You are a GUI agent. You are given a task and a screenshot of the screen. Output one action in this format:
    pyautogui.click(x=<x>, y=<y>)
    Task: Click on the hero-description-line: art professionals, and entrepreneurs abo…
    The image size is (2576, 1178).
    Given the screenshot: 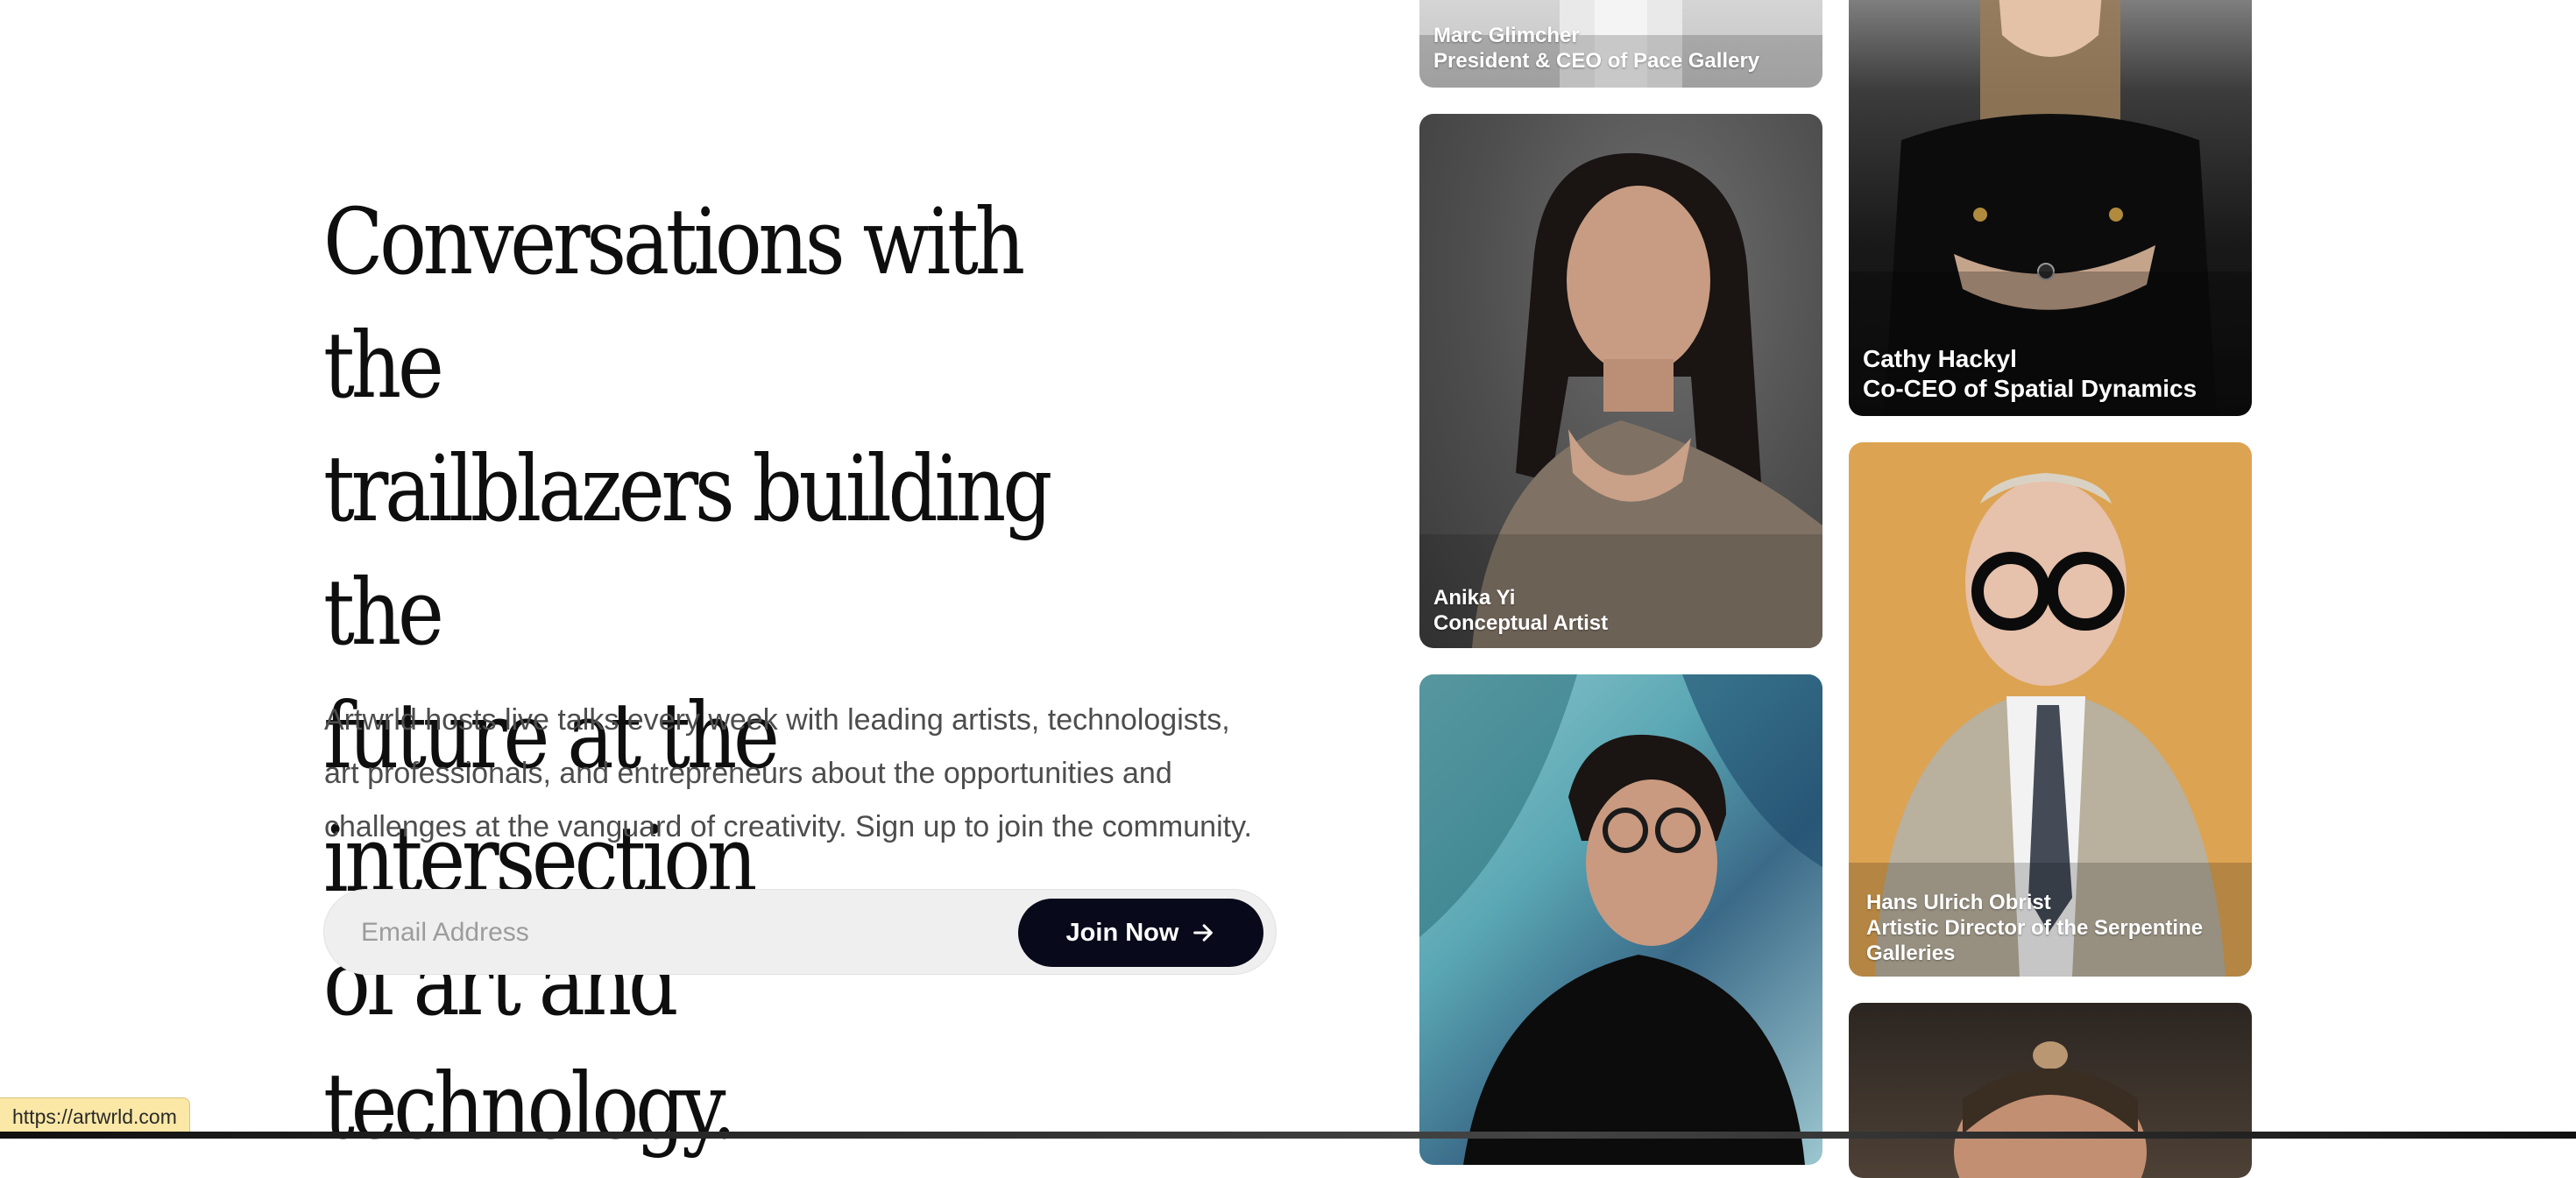 What is the action you would take?
    pyautogui.click(x=748, y=773)
    